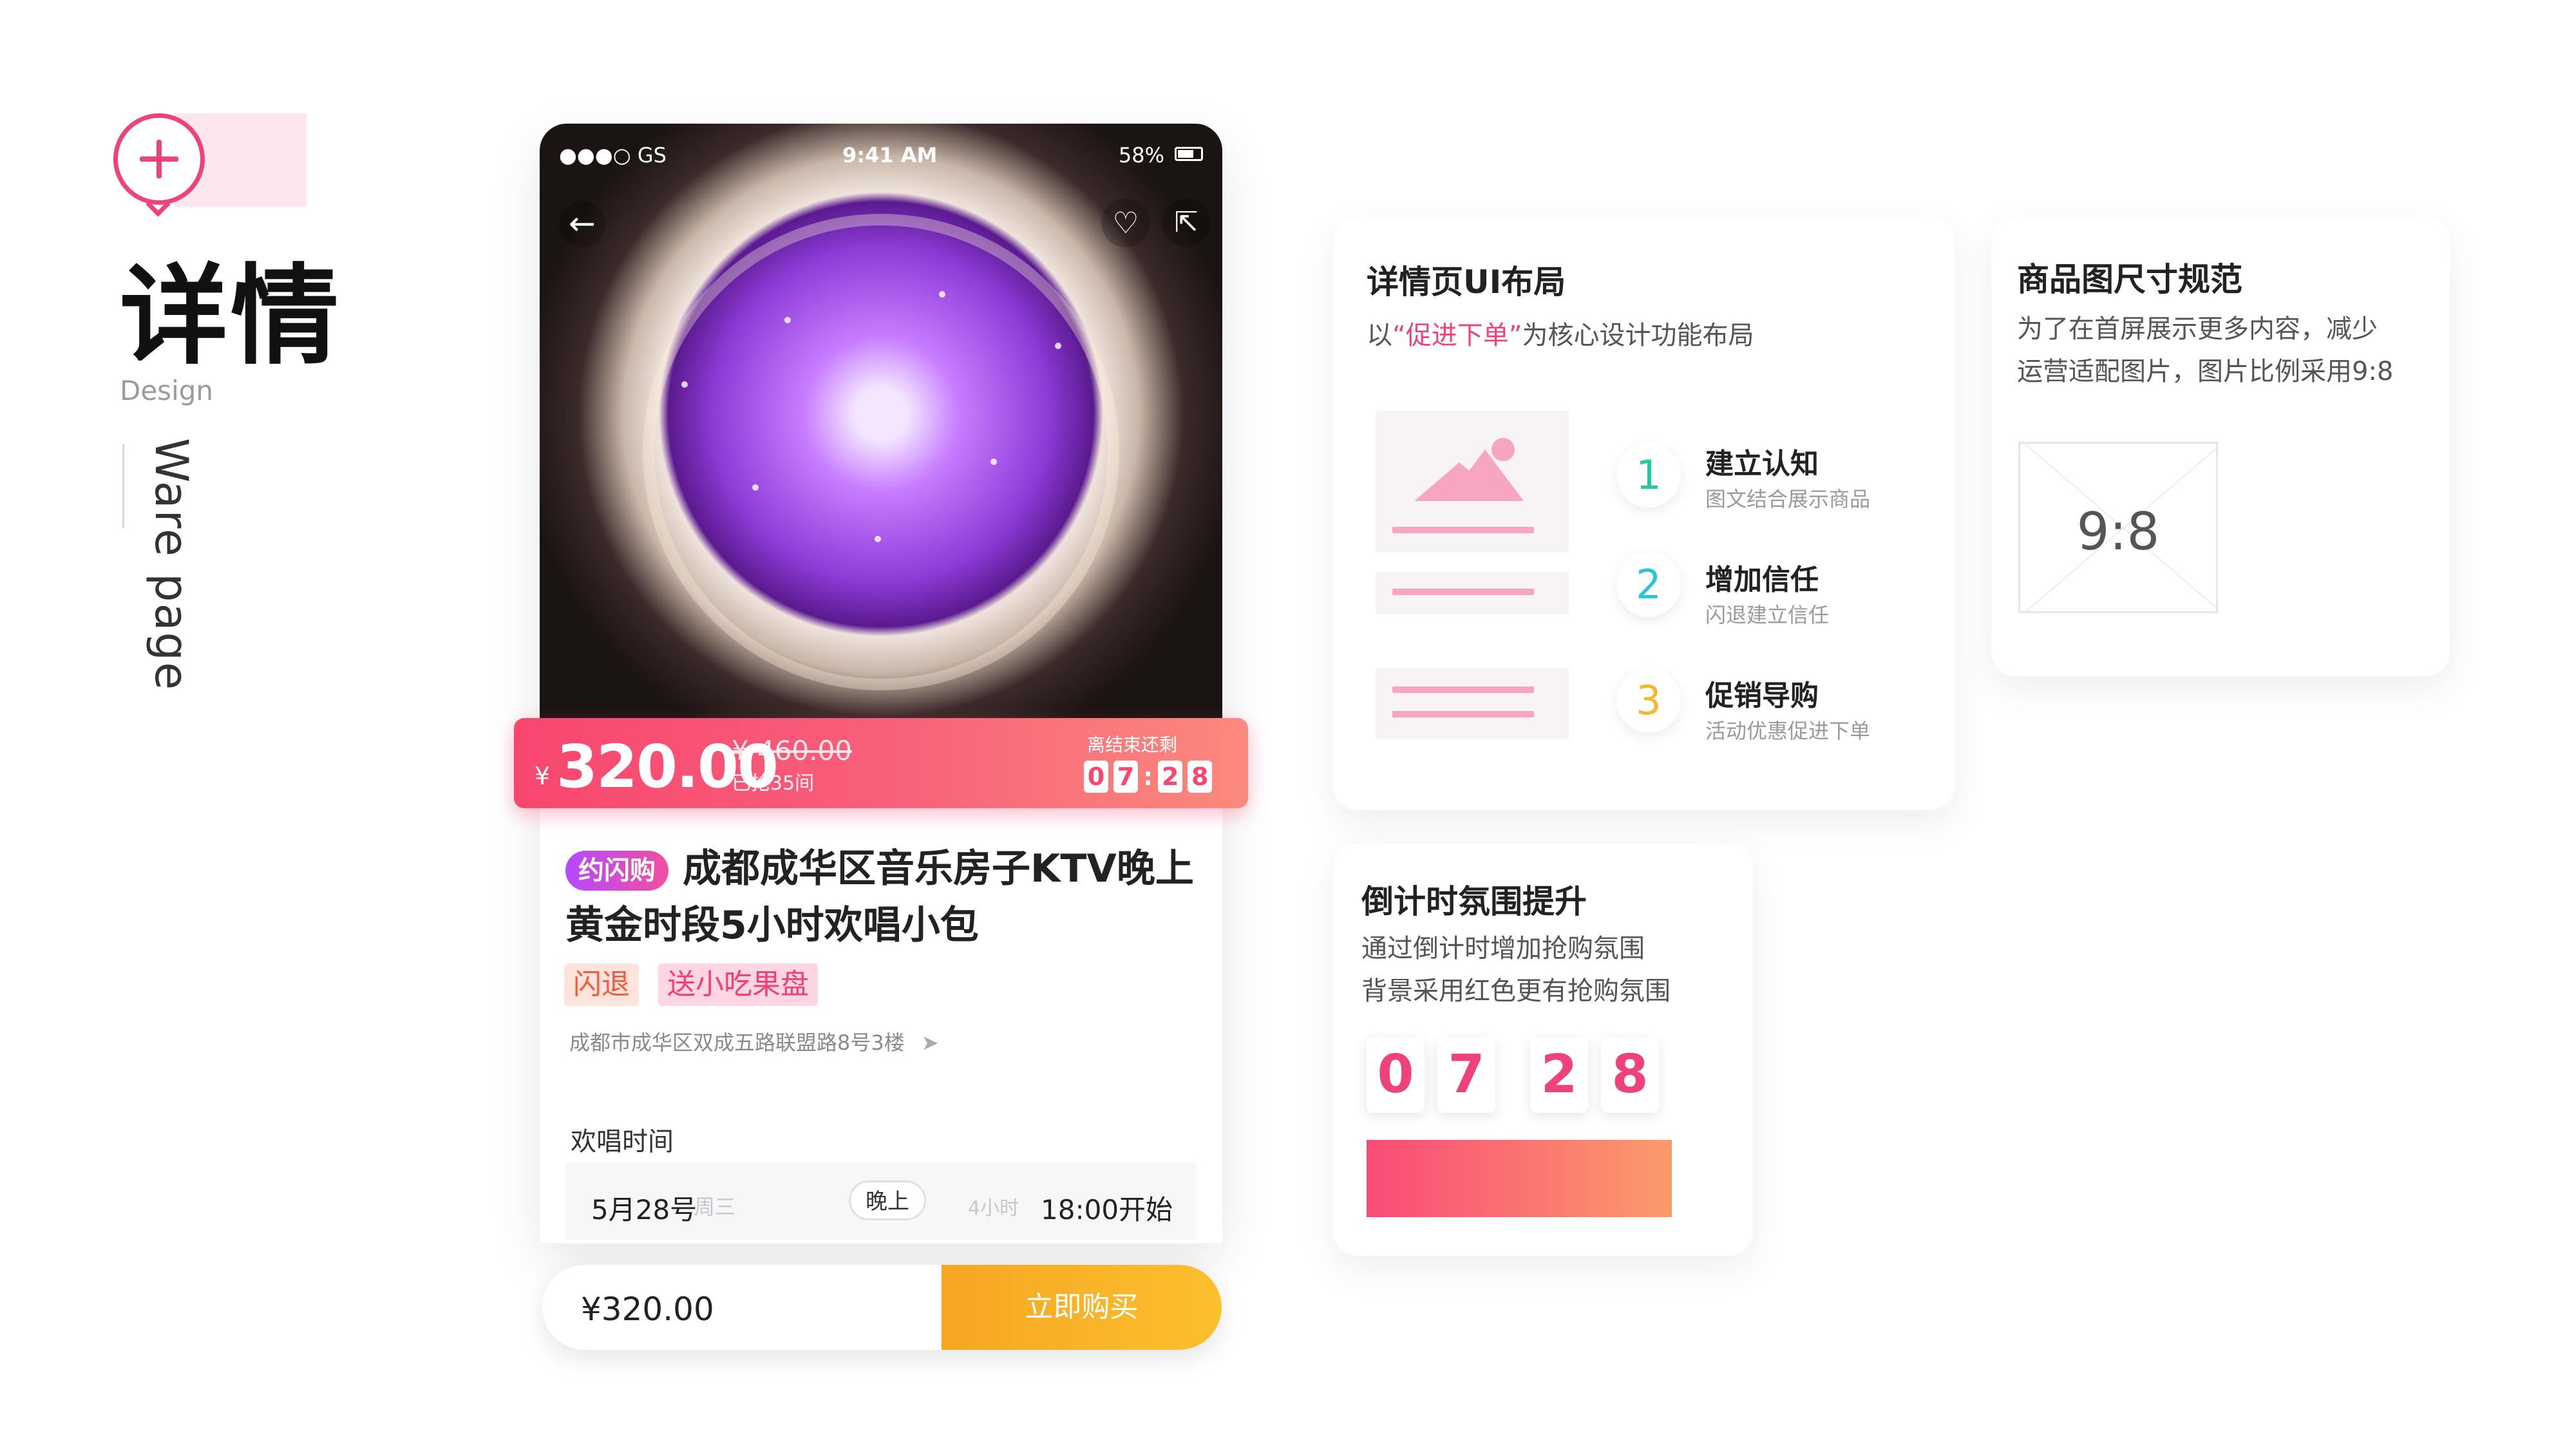 The image size is (2576, 1449). Describe the element at coordinates (1762, 695) in the screenshot. I see `step-title: 促销导购` at that location.